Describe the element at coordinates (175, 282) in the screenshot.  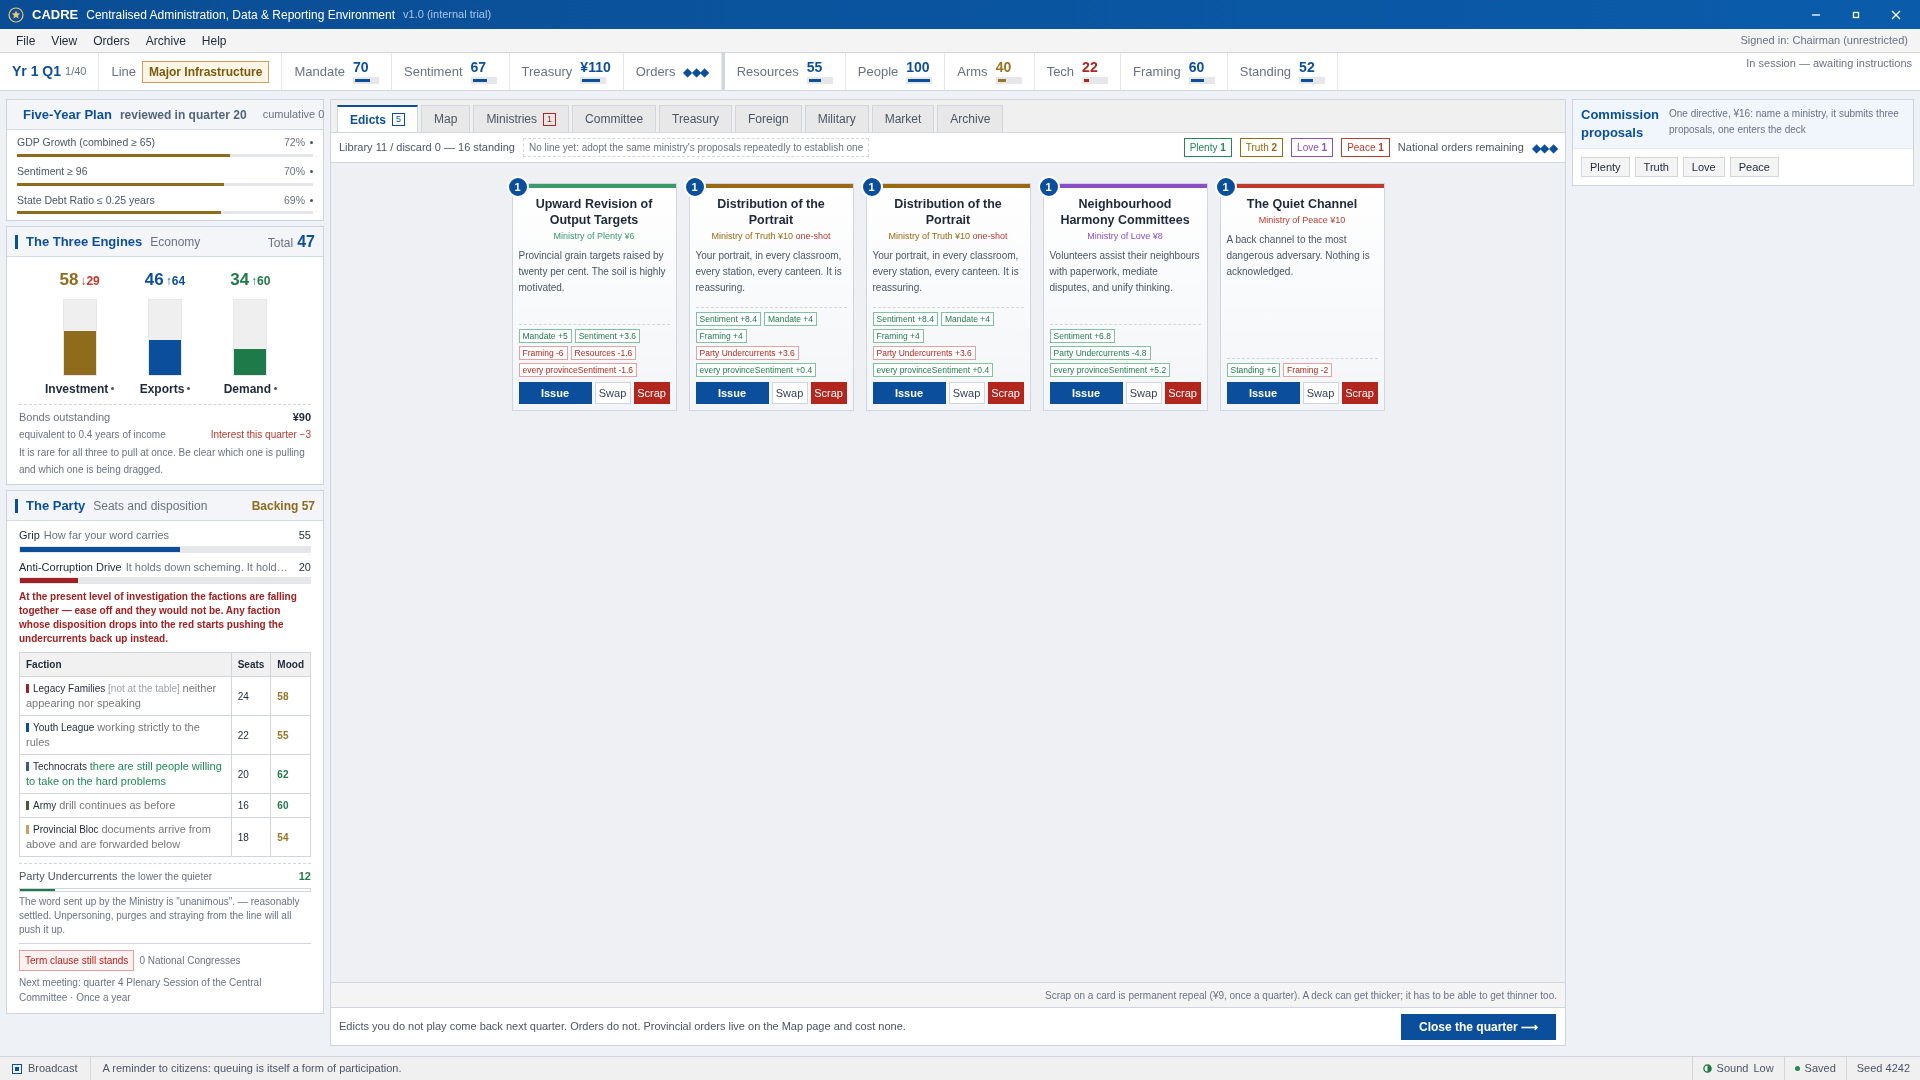
I see `engine-delta: ↑64` at that location.